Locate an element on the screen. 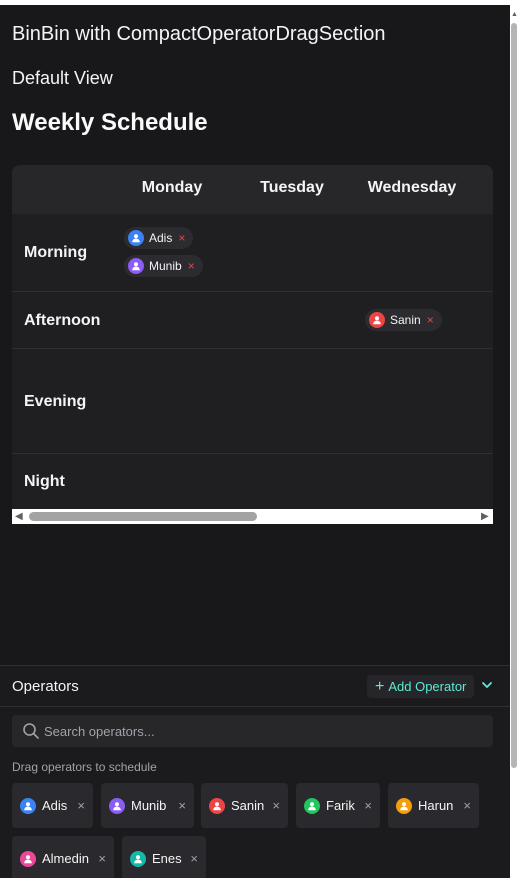 The height and width of the screenshot is (878, 518). shift-label-night: Night is located at coordinates (44, 481).